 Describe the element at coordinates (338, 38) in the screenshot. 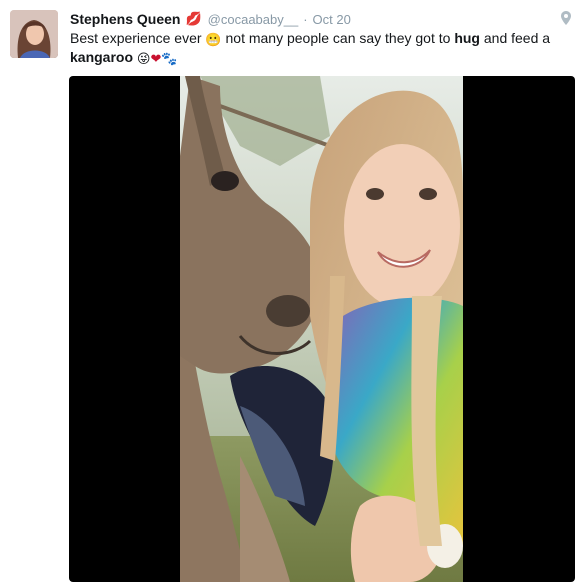

I see `tweet-text-part2: not many people can say they got to` at that location.